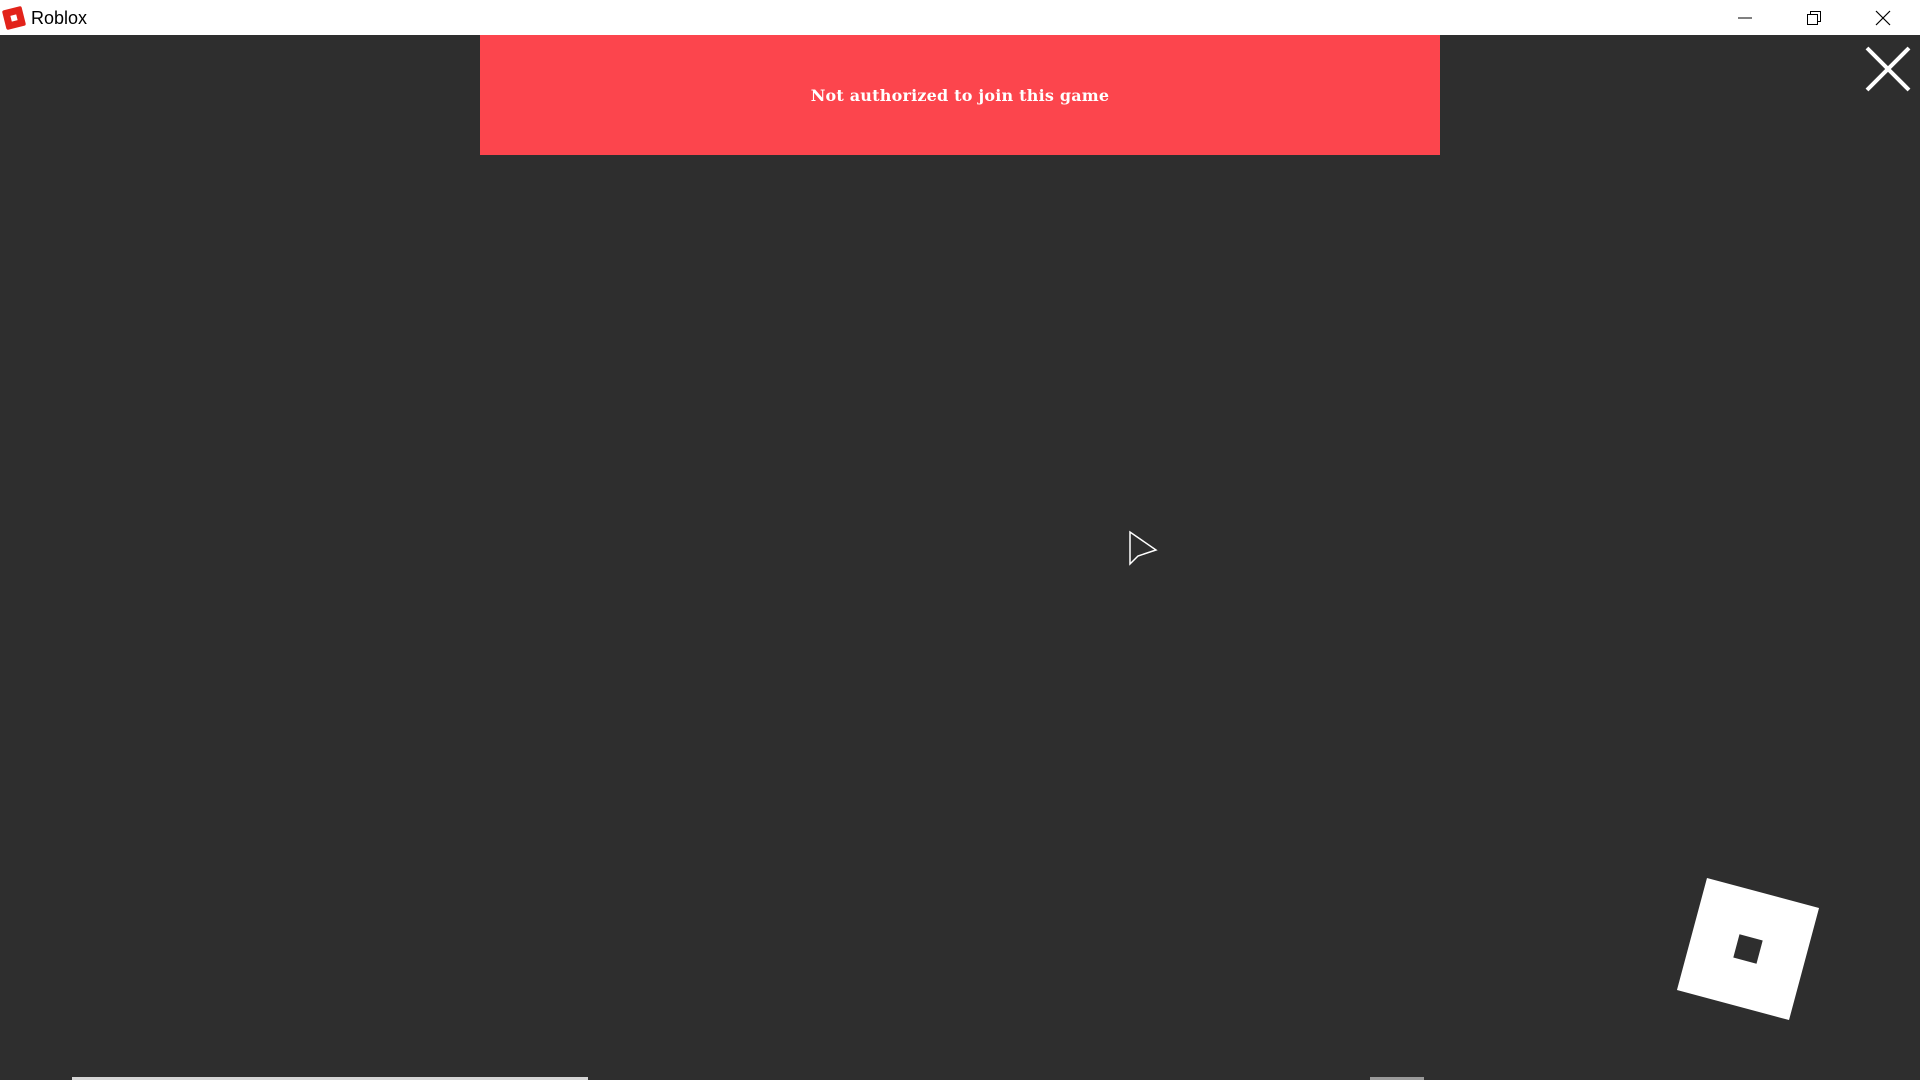 This screenshot has height=1080, width=1920. I want to click on close-window-button, so click(1883, 17).